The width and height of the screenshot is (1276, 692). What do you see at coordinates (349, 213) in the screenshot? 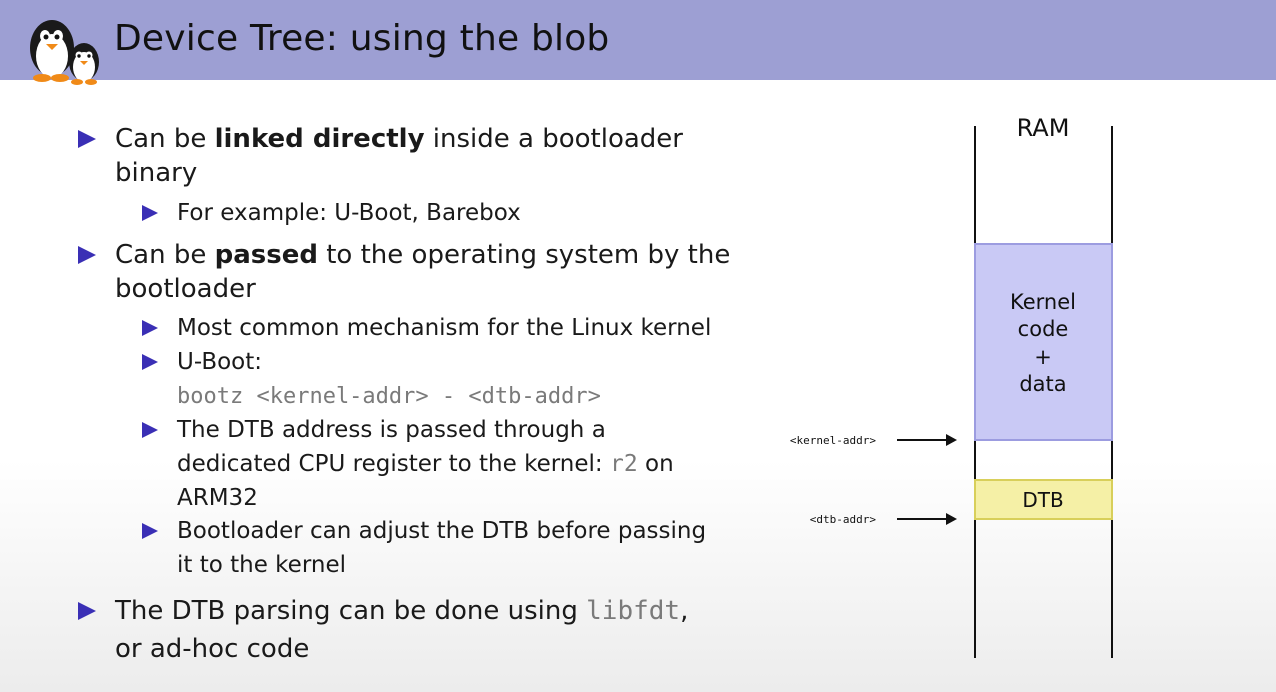
I see `sub-bullet-example: For example: U-Boot, Barebox` at bounding box center [349, 213].